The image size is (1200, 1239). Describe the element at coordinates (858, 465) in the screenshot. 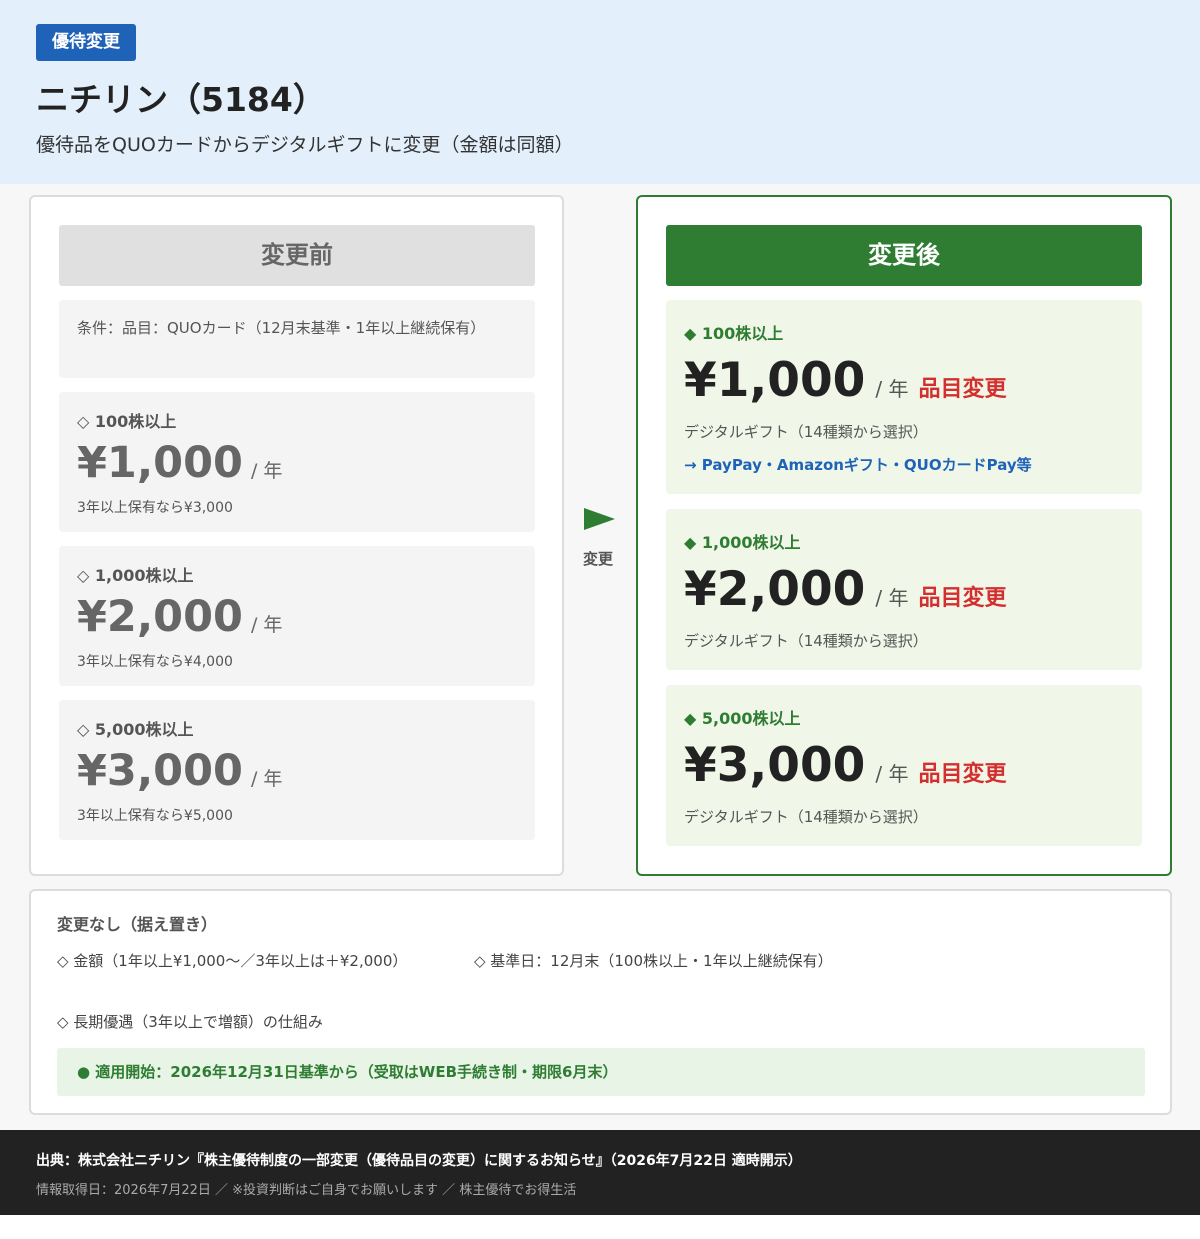

I see `gift-options-text: → PayPay・Amazonギフト・QUOカードPay等` at that location.